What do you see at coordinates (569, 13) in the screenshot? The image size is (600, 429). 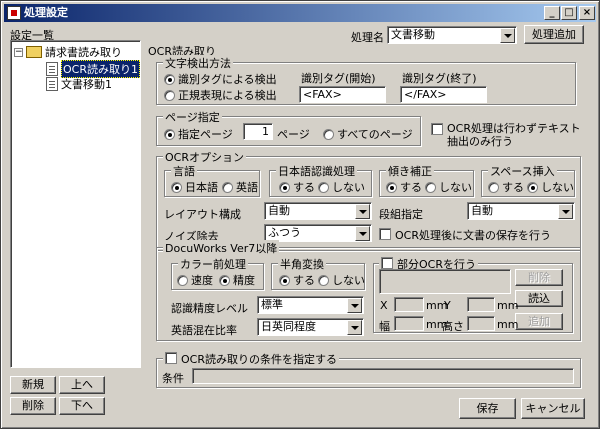 I see `maximize-button: □` at bounding box center [569, 13].